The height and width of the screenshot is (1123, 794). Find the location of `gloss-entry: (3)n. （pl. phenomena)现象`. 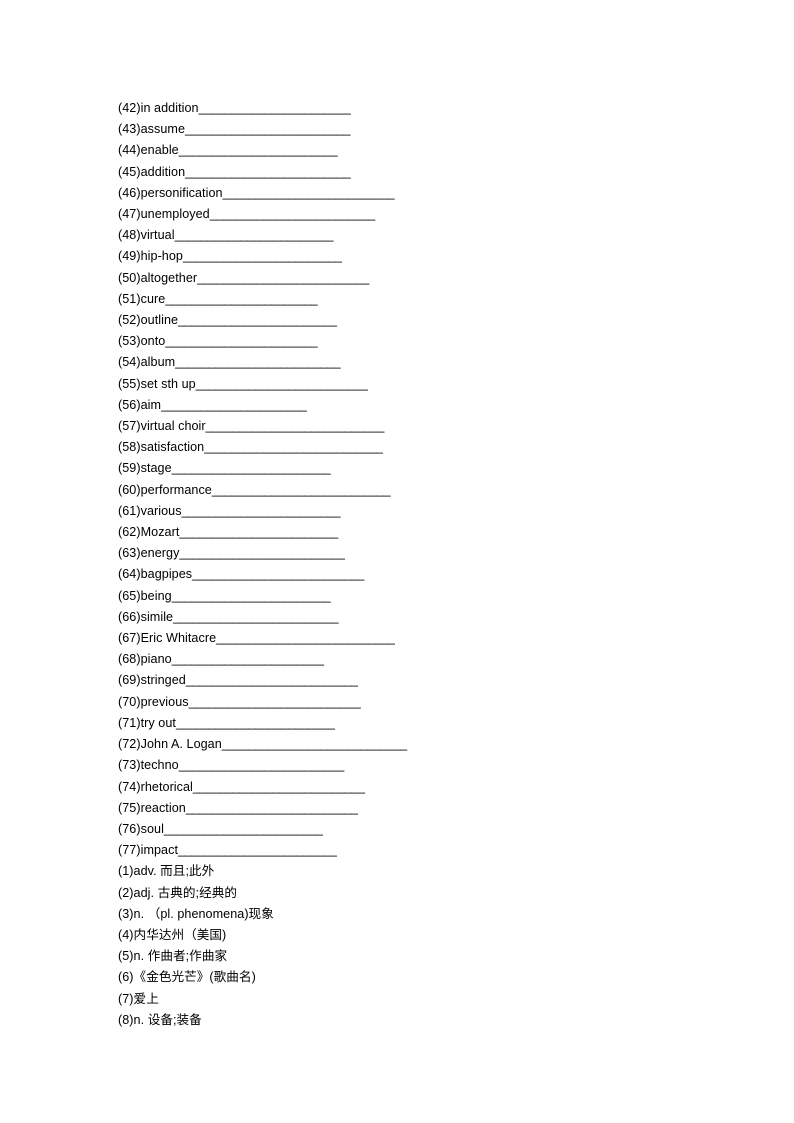

gloss-entry: (3)n. （pl. phenomena)现象 is located at coordinates (456, 914).